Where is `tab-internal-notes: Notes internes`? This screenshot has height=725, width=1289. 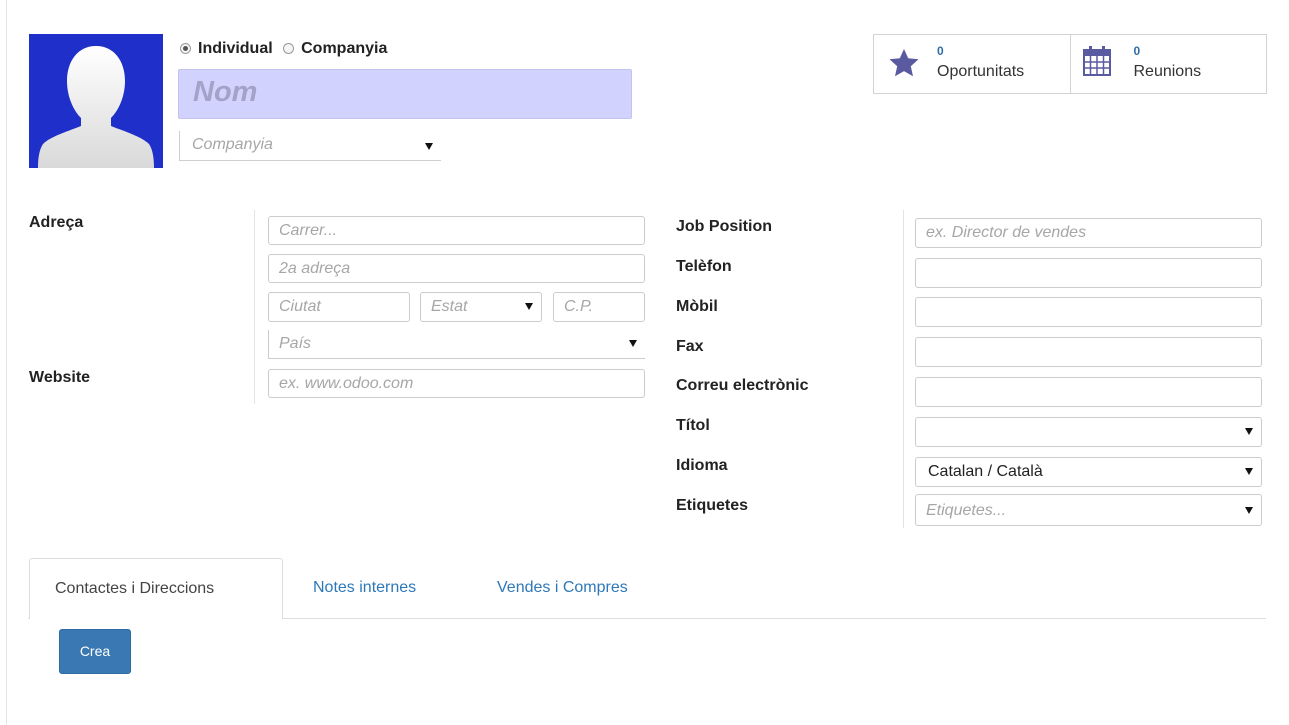
tab-internal-notes: Notes internes is located at coordinates (364, 588).